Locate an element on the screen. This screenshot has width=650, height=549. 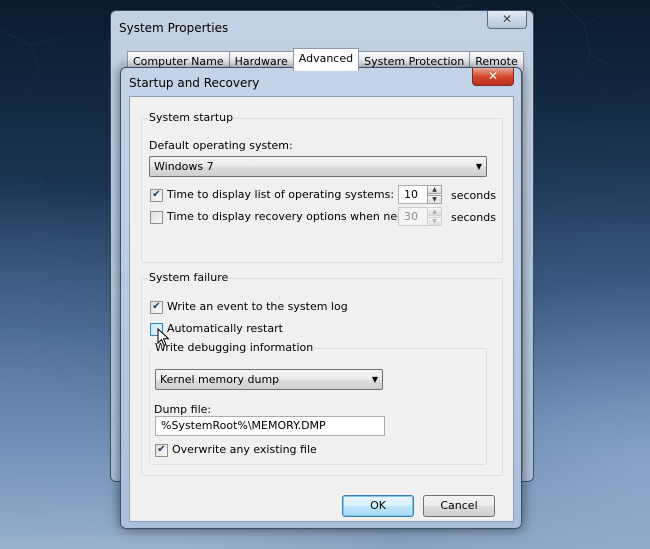
mouse-cursor-icon is located at coordinates (163, 337).